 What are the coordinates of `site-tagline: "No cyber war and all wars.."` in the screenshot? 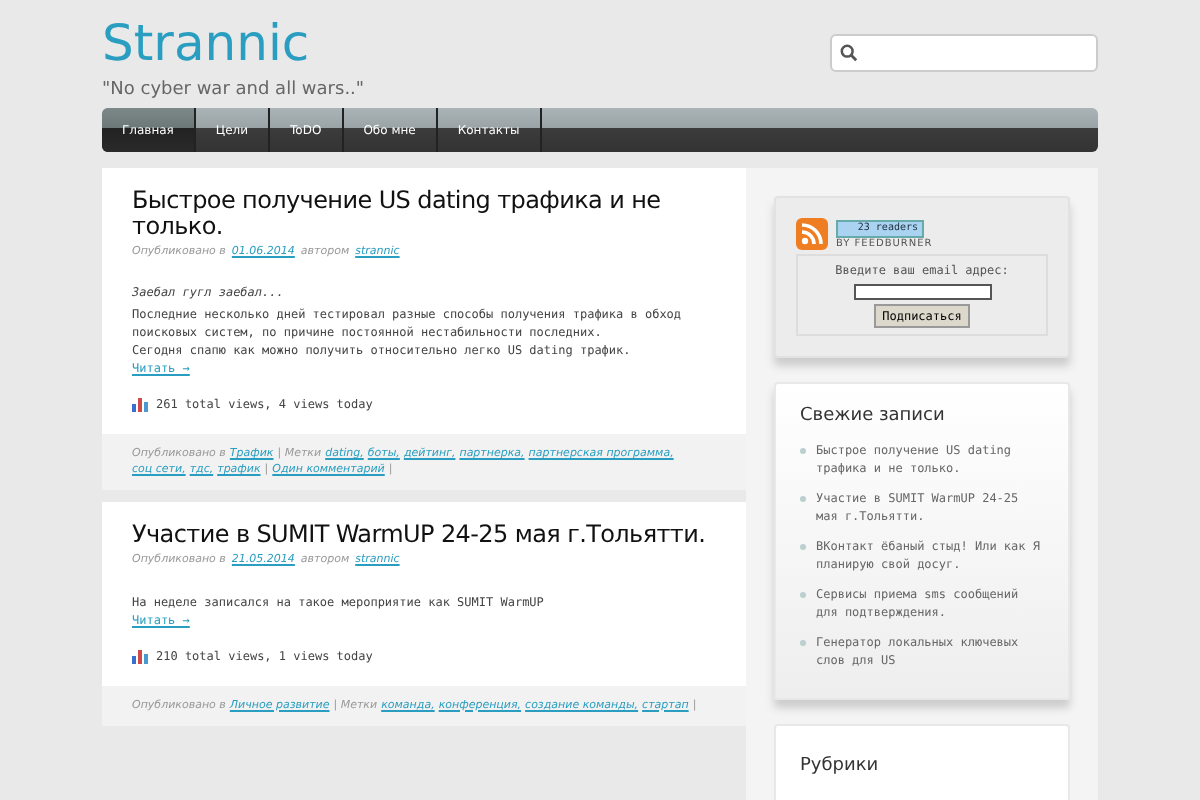 It's located at (233, 91).